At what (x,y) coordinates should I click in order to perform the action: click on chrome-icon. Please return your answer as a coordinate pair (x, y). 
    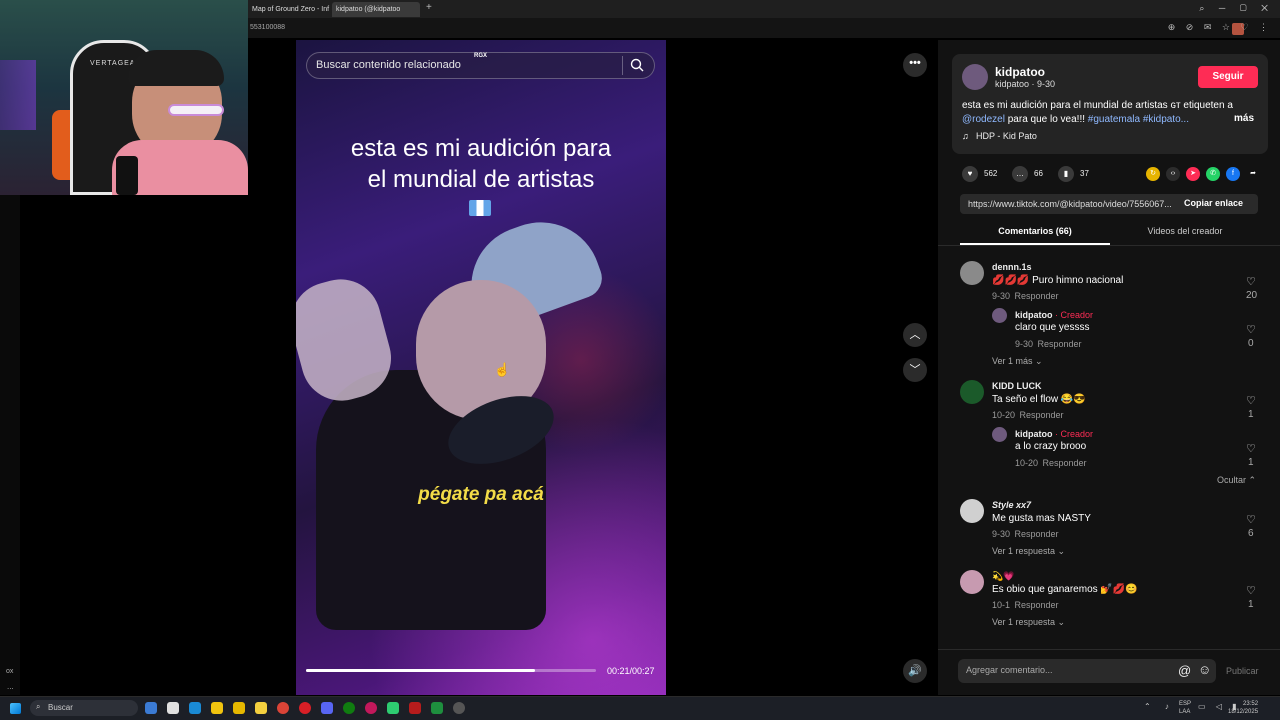
    Looking at the image, I should click on (283, 708).